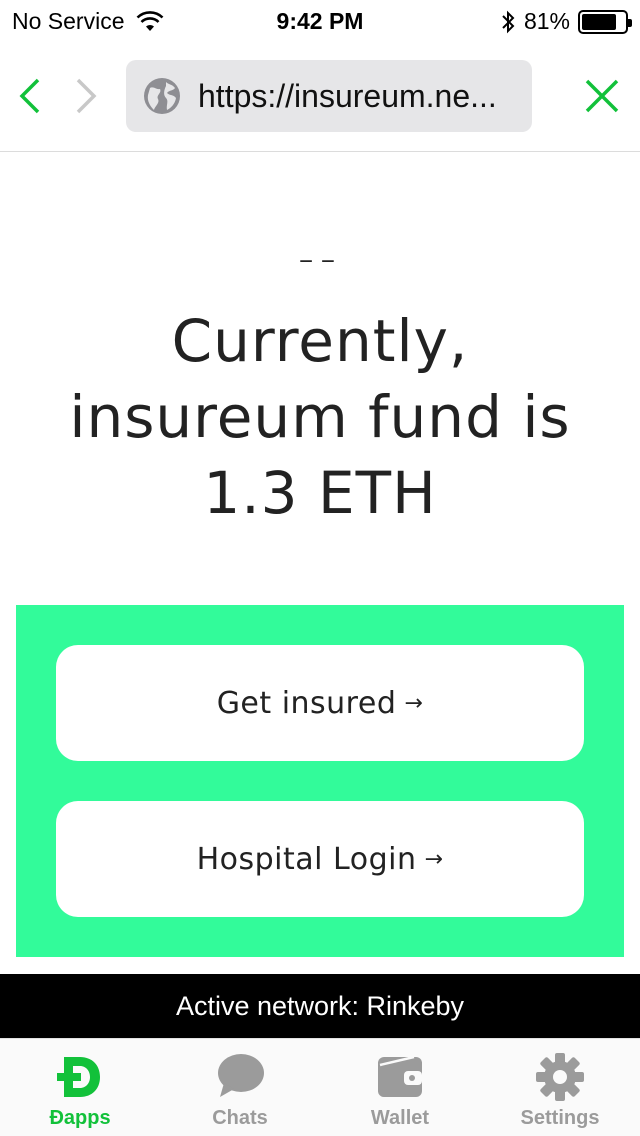 The height and width of the screenshot is (1136, 640). What do you see at coordinates (560, 1077) in the screenshot?
I see `gear-icon` at bounding box center [560, 1077].